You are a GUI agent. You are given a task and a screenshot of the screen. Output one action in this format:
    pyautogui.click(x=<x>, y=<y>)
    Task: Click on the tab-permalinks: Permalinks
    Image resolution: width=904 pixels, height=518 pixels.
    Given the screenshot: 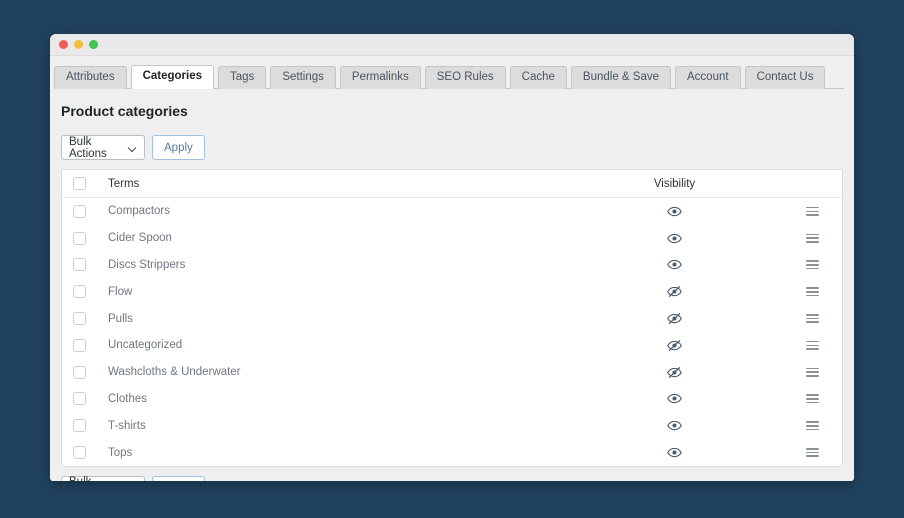 What is the action you would take?
    pyautogui.click(x=380, y=77)
    